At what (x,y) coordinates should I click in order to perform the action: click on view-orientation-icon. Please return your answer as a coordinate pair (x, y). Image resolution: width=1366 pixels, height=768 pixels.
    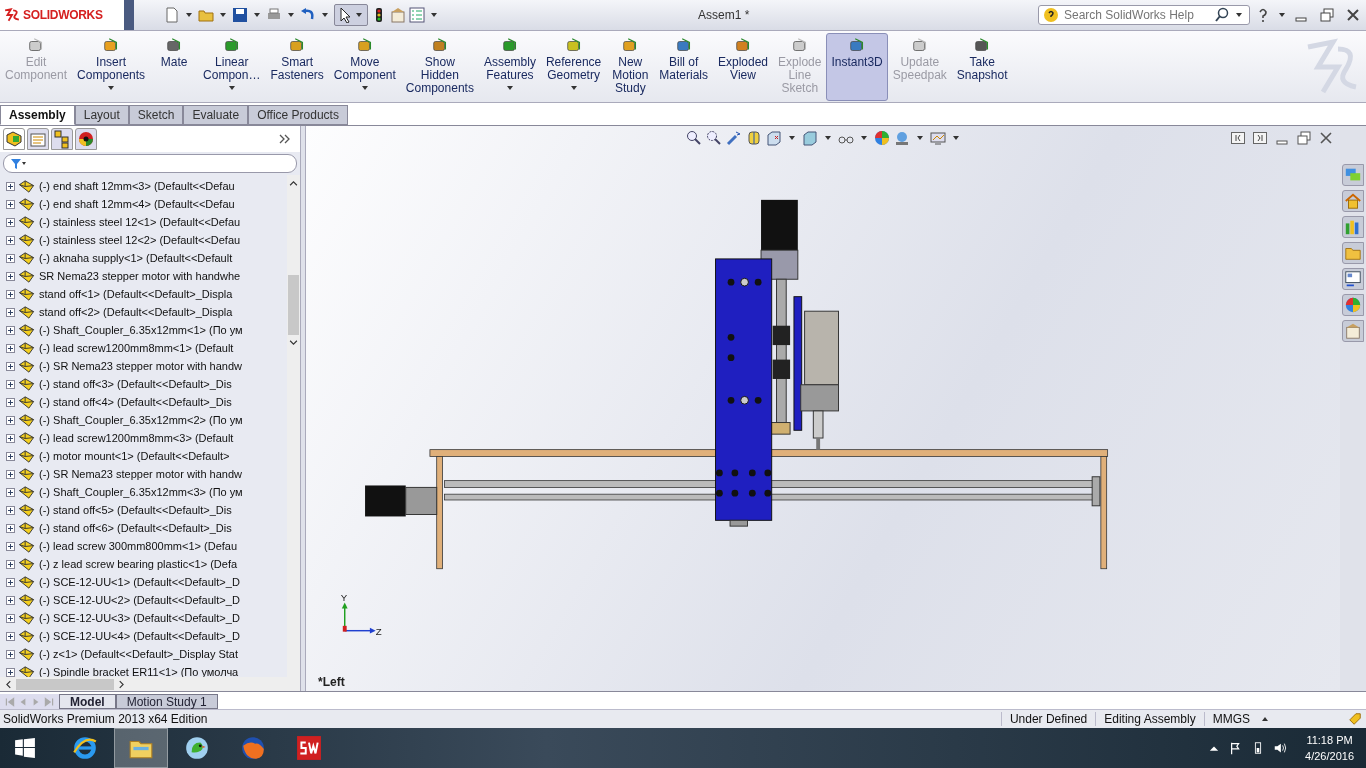
    Looking at the image, I should click on (774, 138).